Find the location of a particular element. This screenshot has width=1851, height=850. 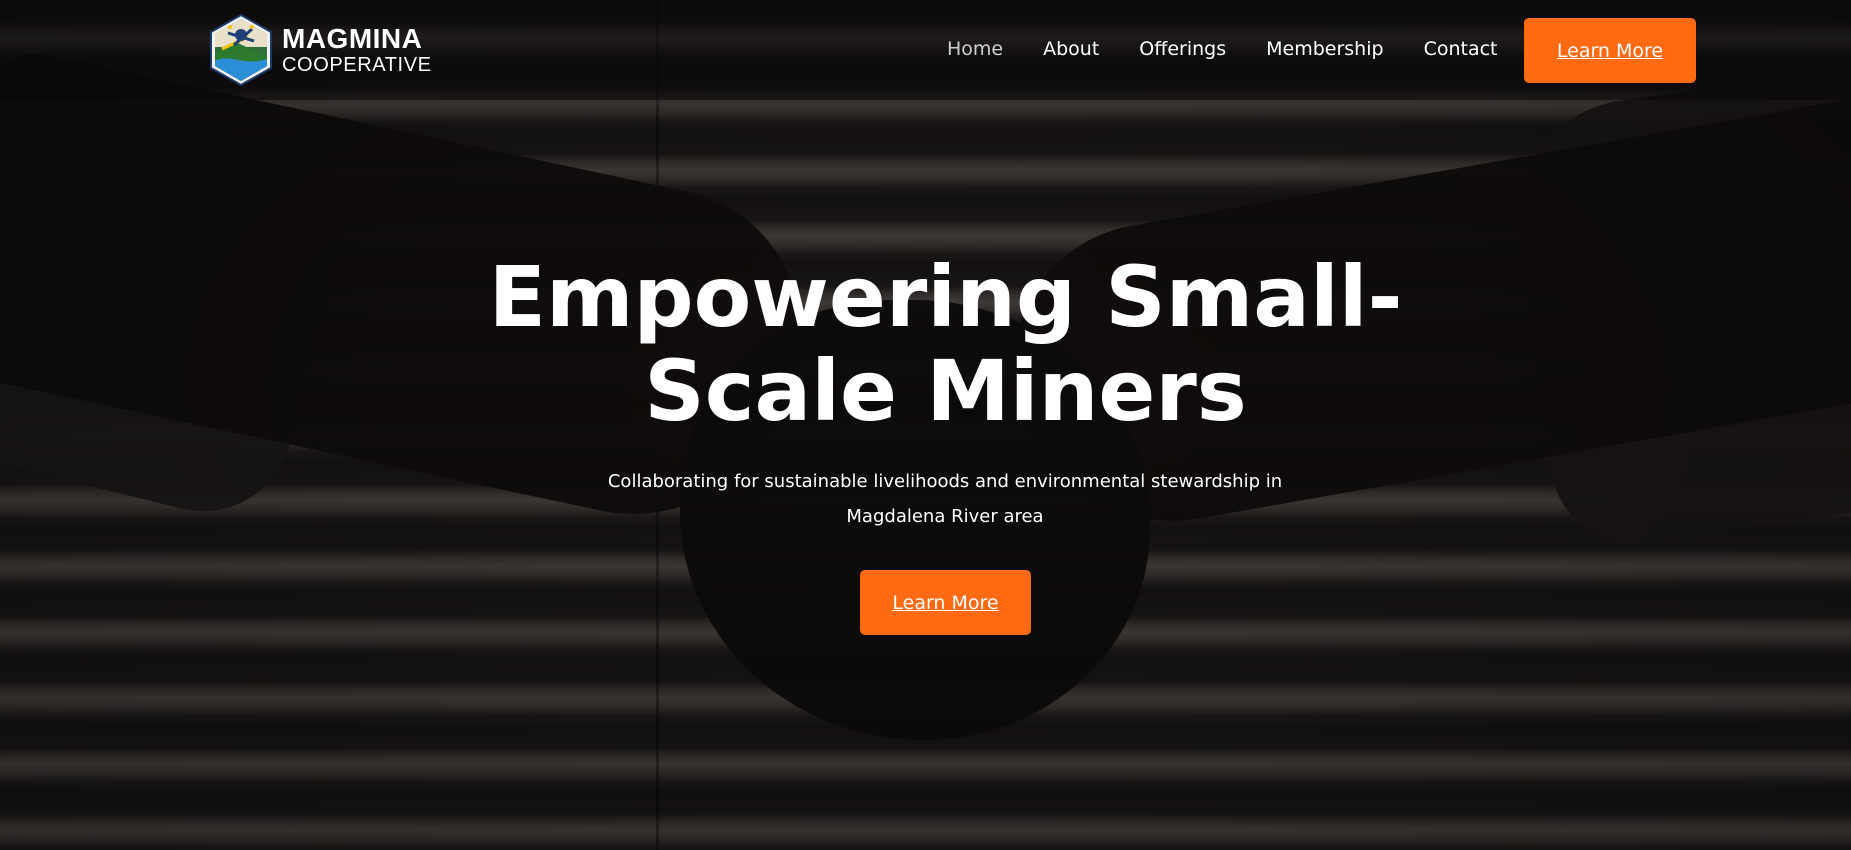

hexagon-miner-logo-icon is located at coordinates (241, 50).